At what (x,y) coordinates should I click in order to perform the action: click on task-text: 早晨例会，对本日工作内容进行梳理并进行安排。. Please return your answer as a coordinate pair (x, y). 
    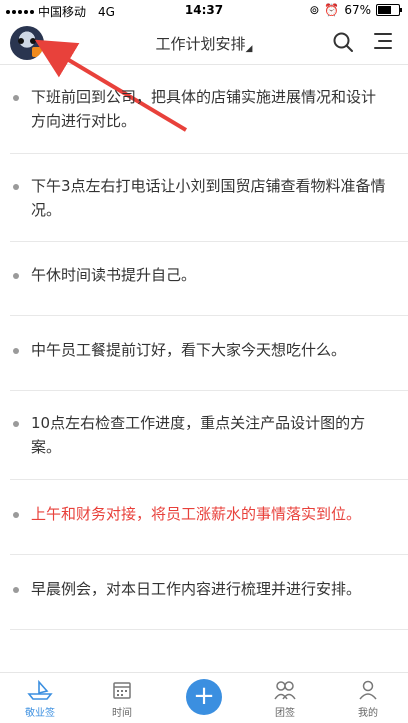
    Looking at the image, I should click on (196, 589).